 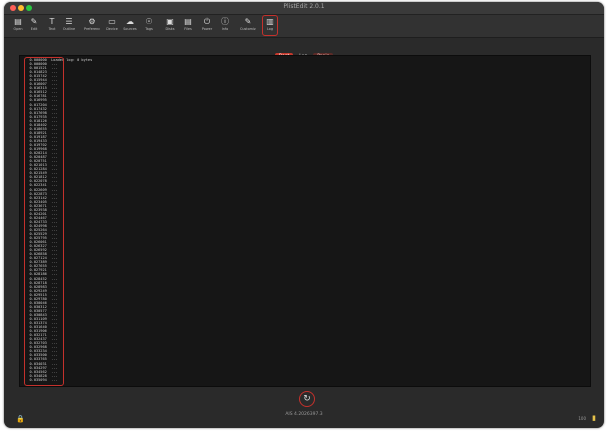 I want to click on toolbar-label: Open, so click(x=18, y=29).